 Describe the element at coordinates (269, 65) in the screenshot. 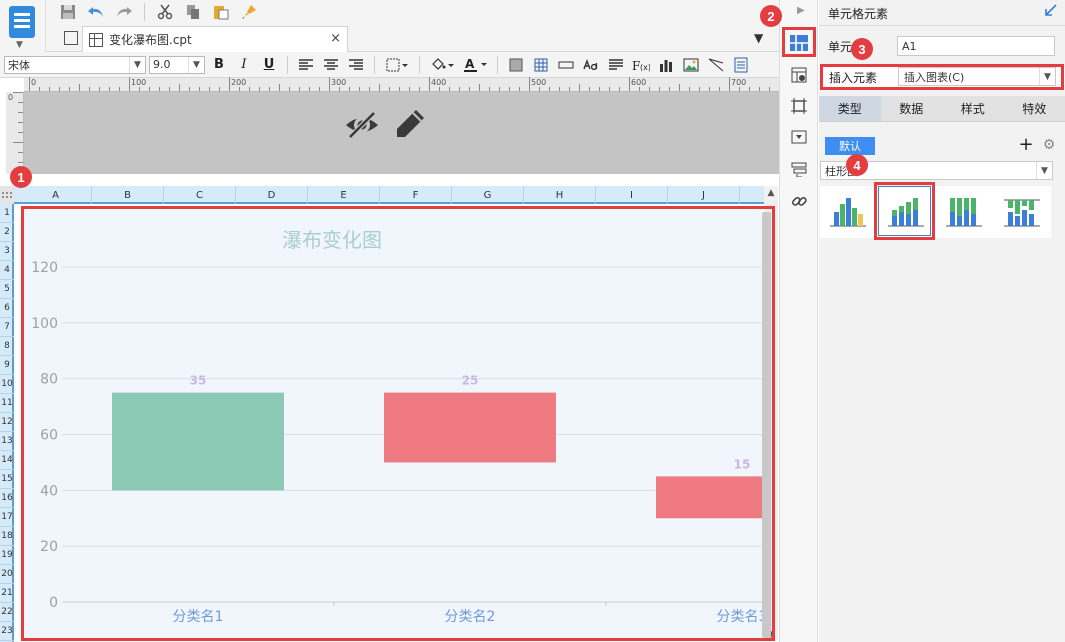

I see `underline-button: U` at that location.